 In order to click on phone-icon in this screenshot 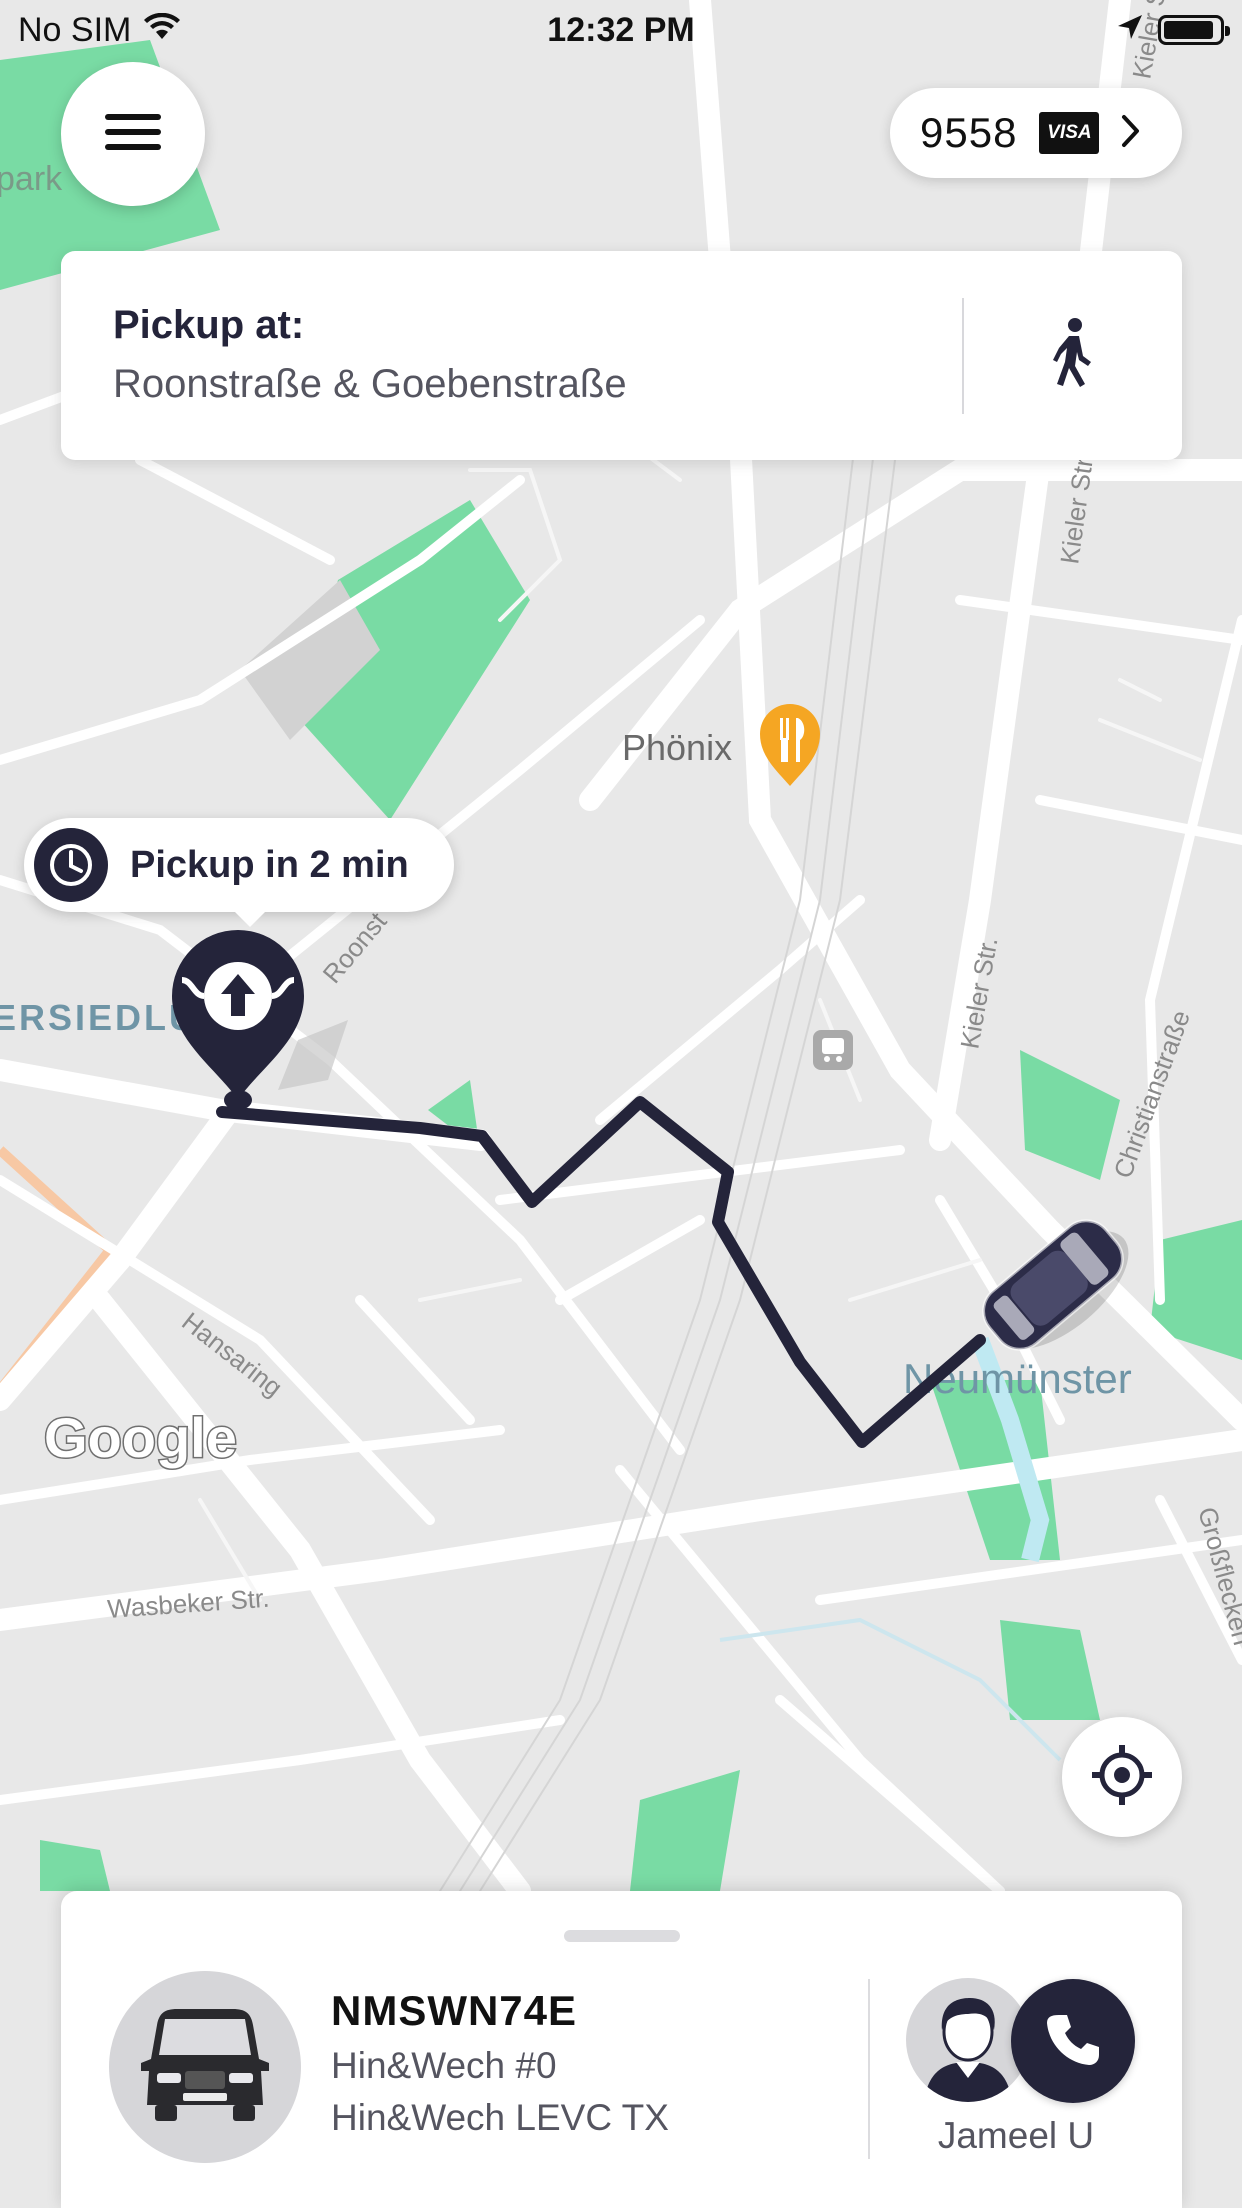, I will do `click(1073, 2041)`.